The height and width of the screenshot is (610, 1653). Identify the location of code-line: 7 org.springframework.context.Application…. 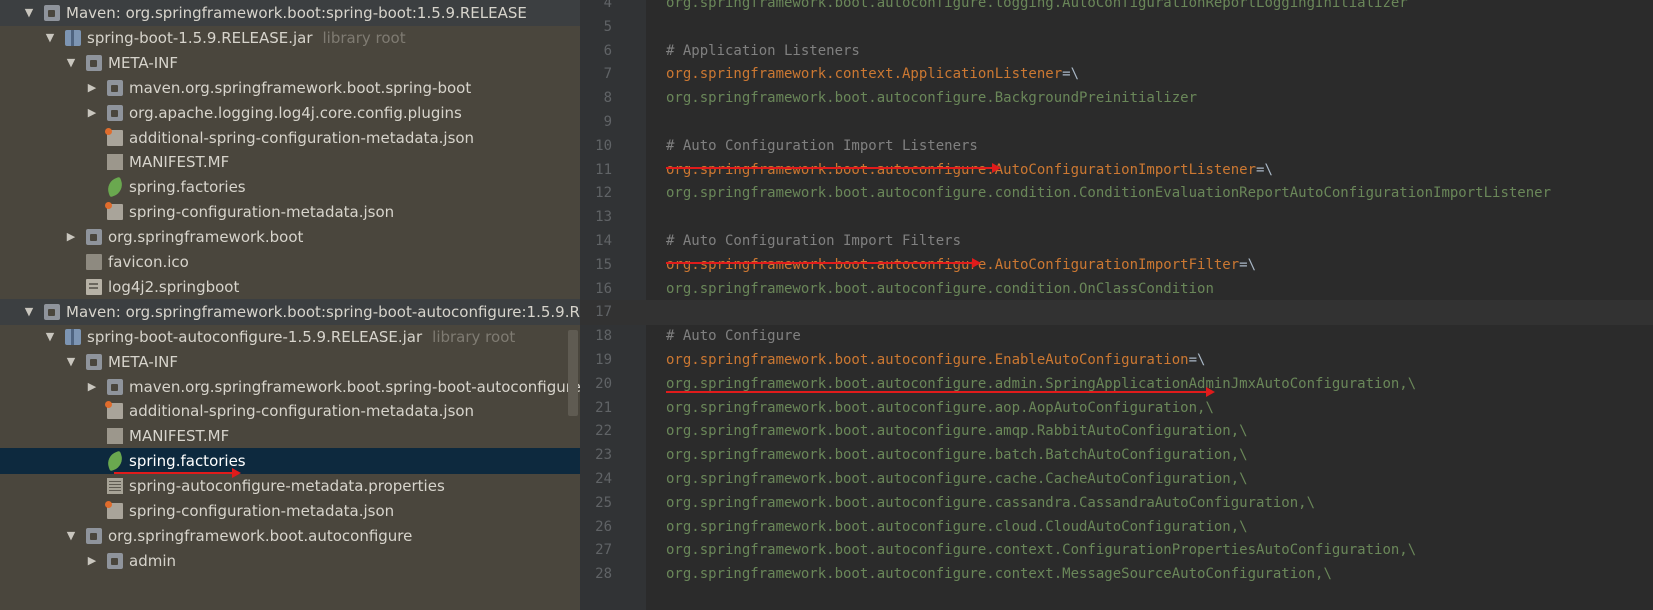
(1116, 74).